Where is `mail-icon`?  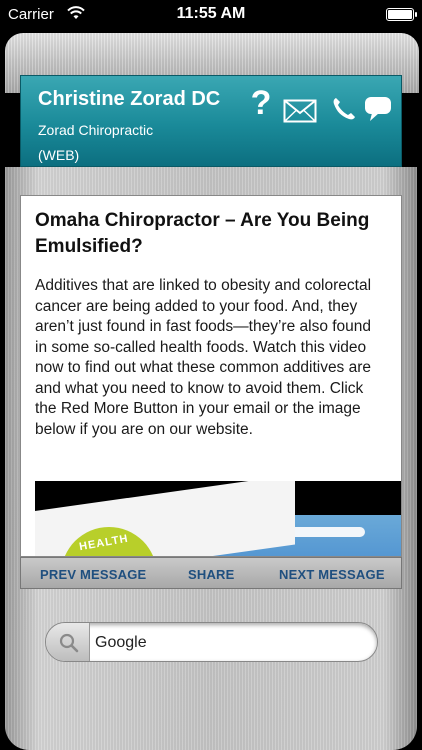
mail-icon is located at coordinates (300, 111).